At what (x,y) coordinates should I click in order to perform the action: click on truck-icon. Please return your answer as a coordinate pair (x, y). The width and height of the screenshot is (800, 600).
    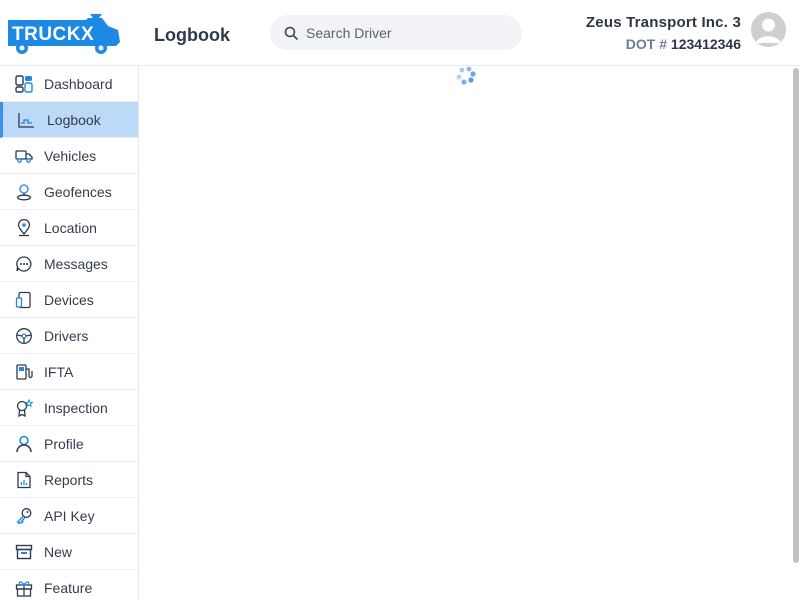
    Looking at the image, I should click on (24, 156).